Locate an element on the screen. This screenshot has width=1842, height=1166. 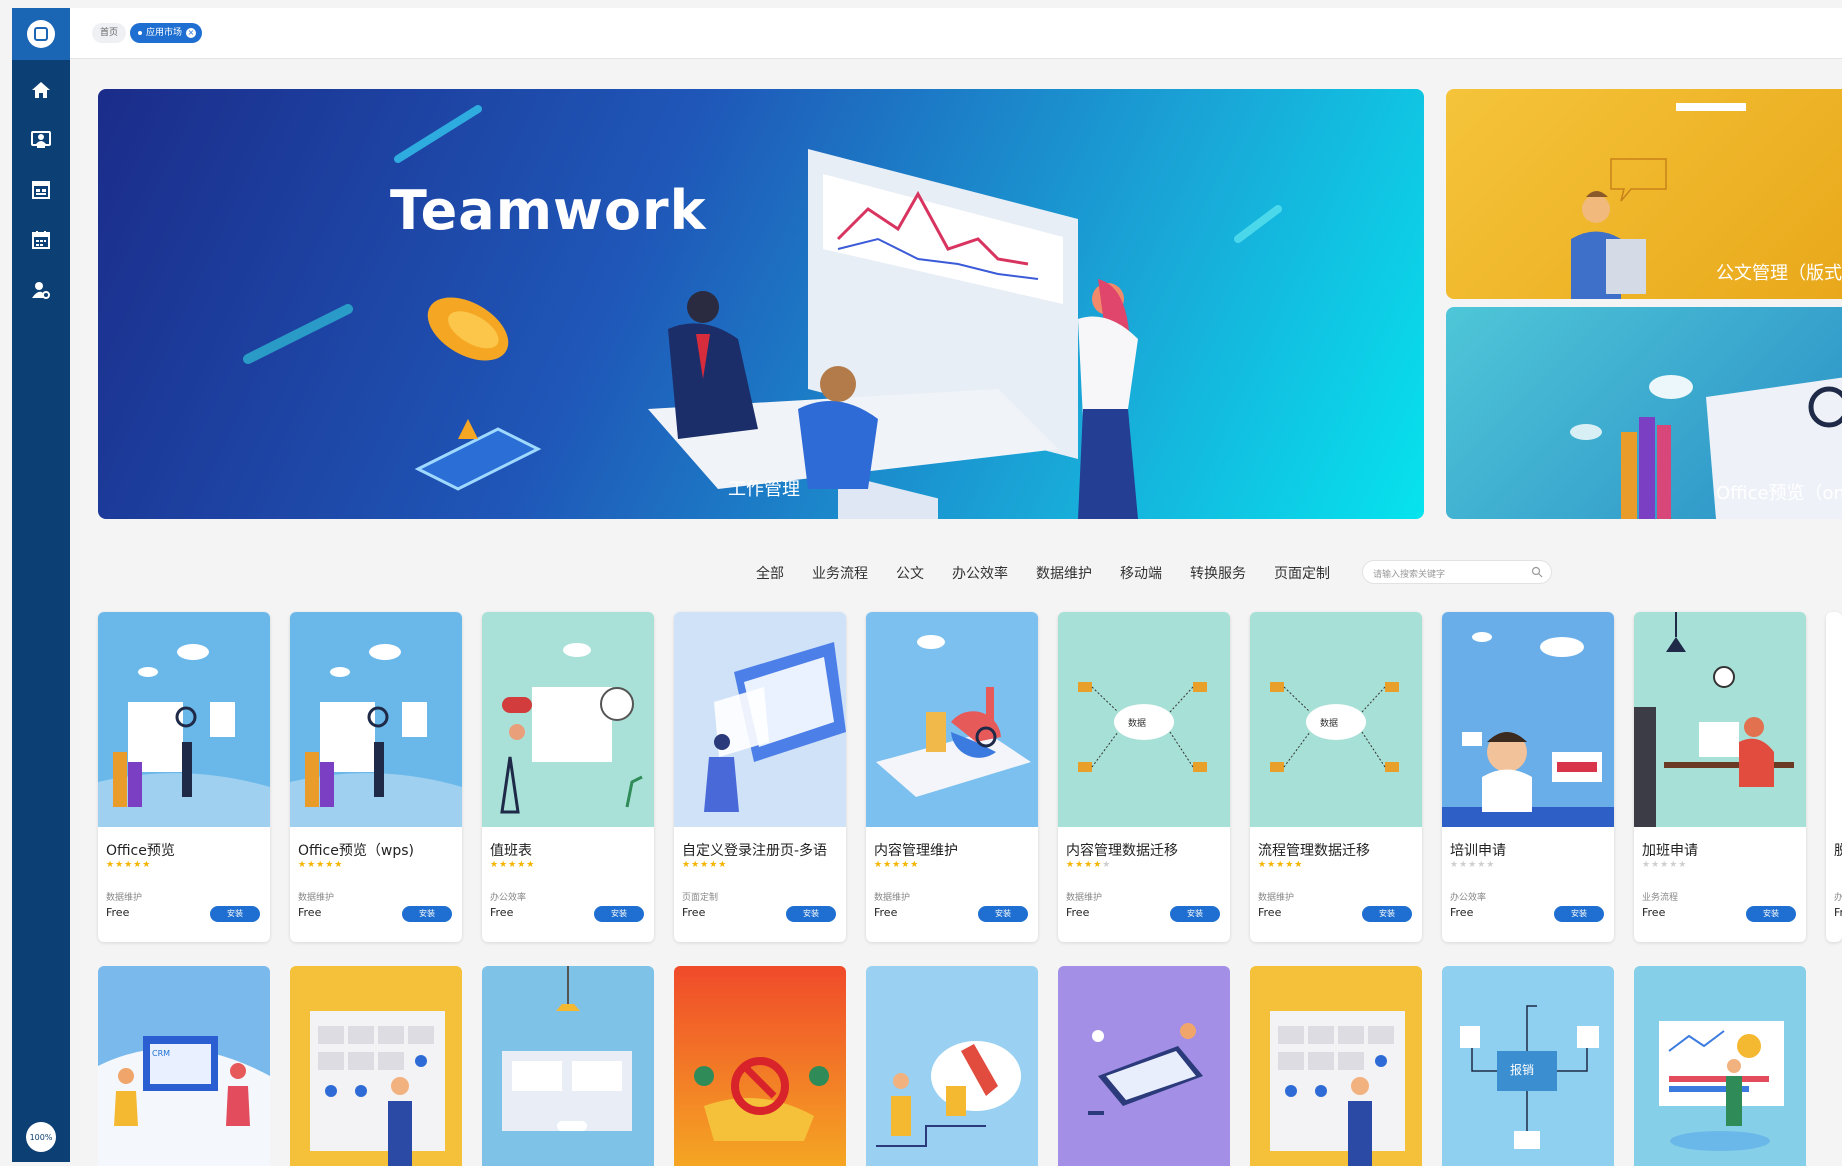
app-card: Office预览 ★★★★★ 数据维护 Free 安装 is located at coordinates (184, 777).